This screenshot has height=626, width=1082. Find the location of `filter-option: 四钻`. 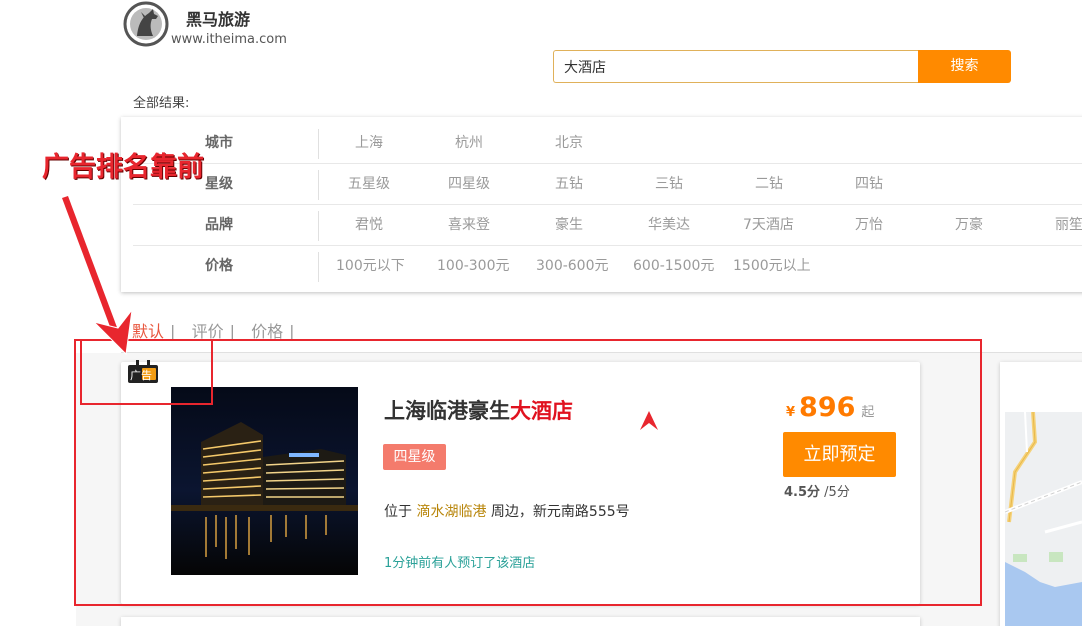

filter-option: 四钻 is located at coordinates (869, 184).